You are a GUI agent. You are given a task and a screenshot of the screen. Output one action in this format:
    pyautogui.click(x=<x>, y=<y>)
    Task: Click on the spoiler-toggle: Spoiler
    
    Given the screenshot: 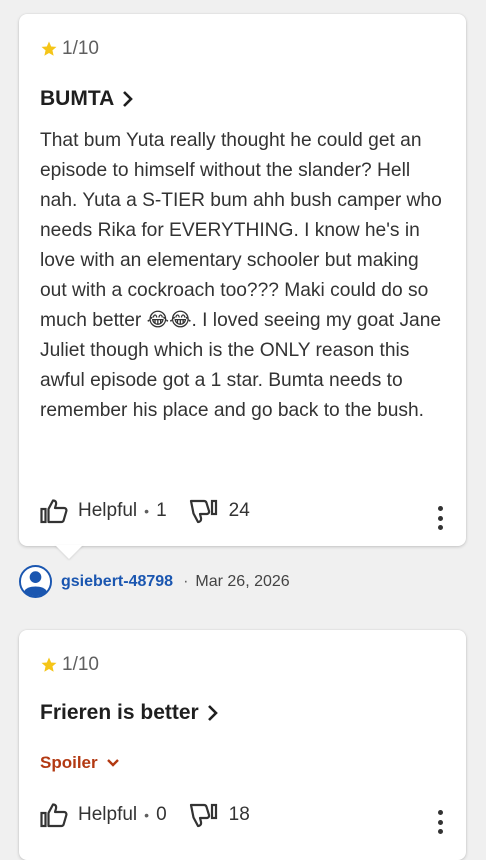 What is the action you would take?
    pyautogui.click(x=80, y=763)
    